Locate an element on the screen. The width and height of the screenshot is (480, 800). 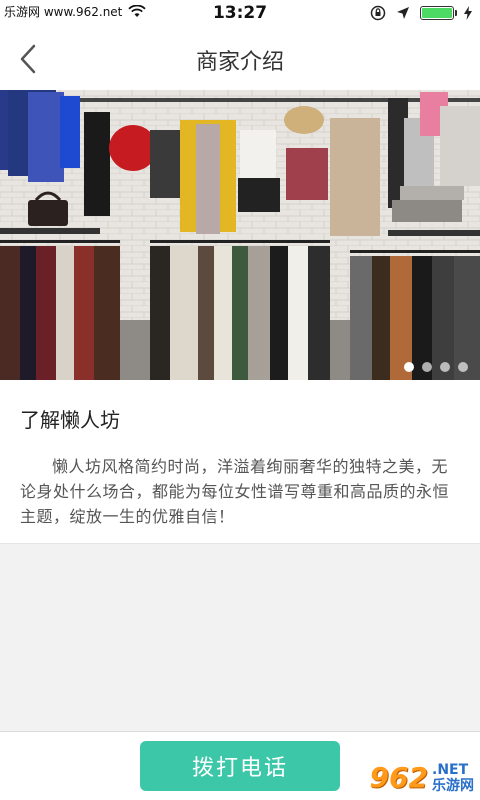
status-bar: 乐游网 www.962.net 13:27 is located at coordinates (240, 14).